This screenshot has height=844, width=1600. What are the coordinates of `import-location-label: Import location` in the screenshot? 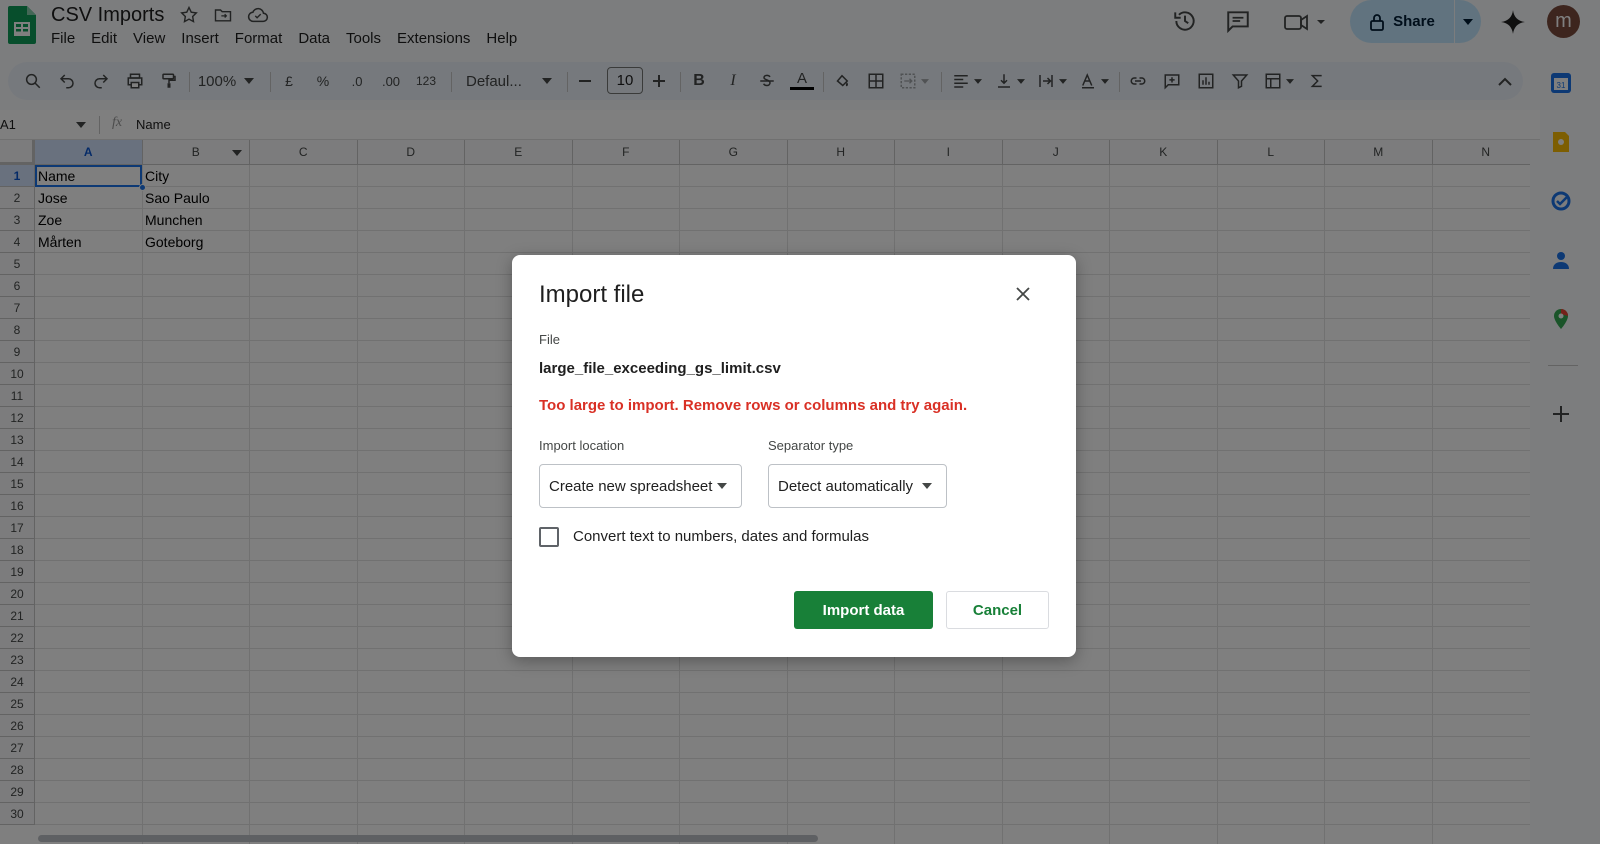 It's located at (582, 445).